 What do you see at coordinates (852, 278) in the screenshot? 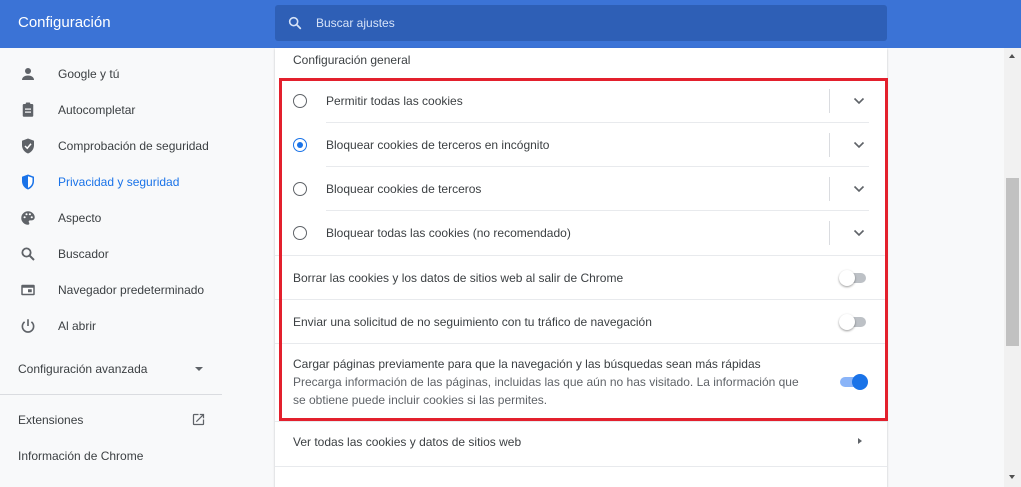
I see `clear-cookies-toggle` at bounding box center [852, 278].